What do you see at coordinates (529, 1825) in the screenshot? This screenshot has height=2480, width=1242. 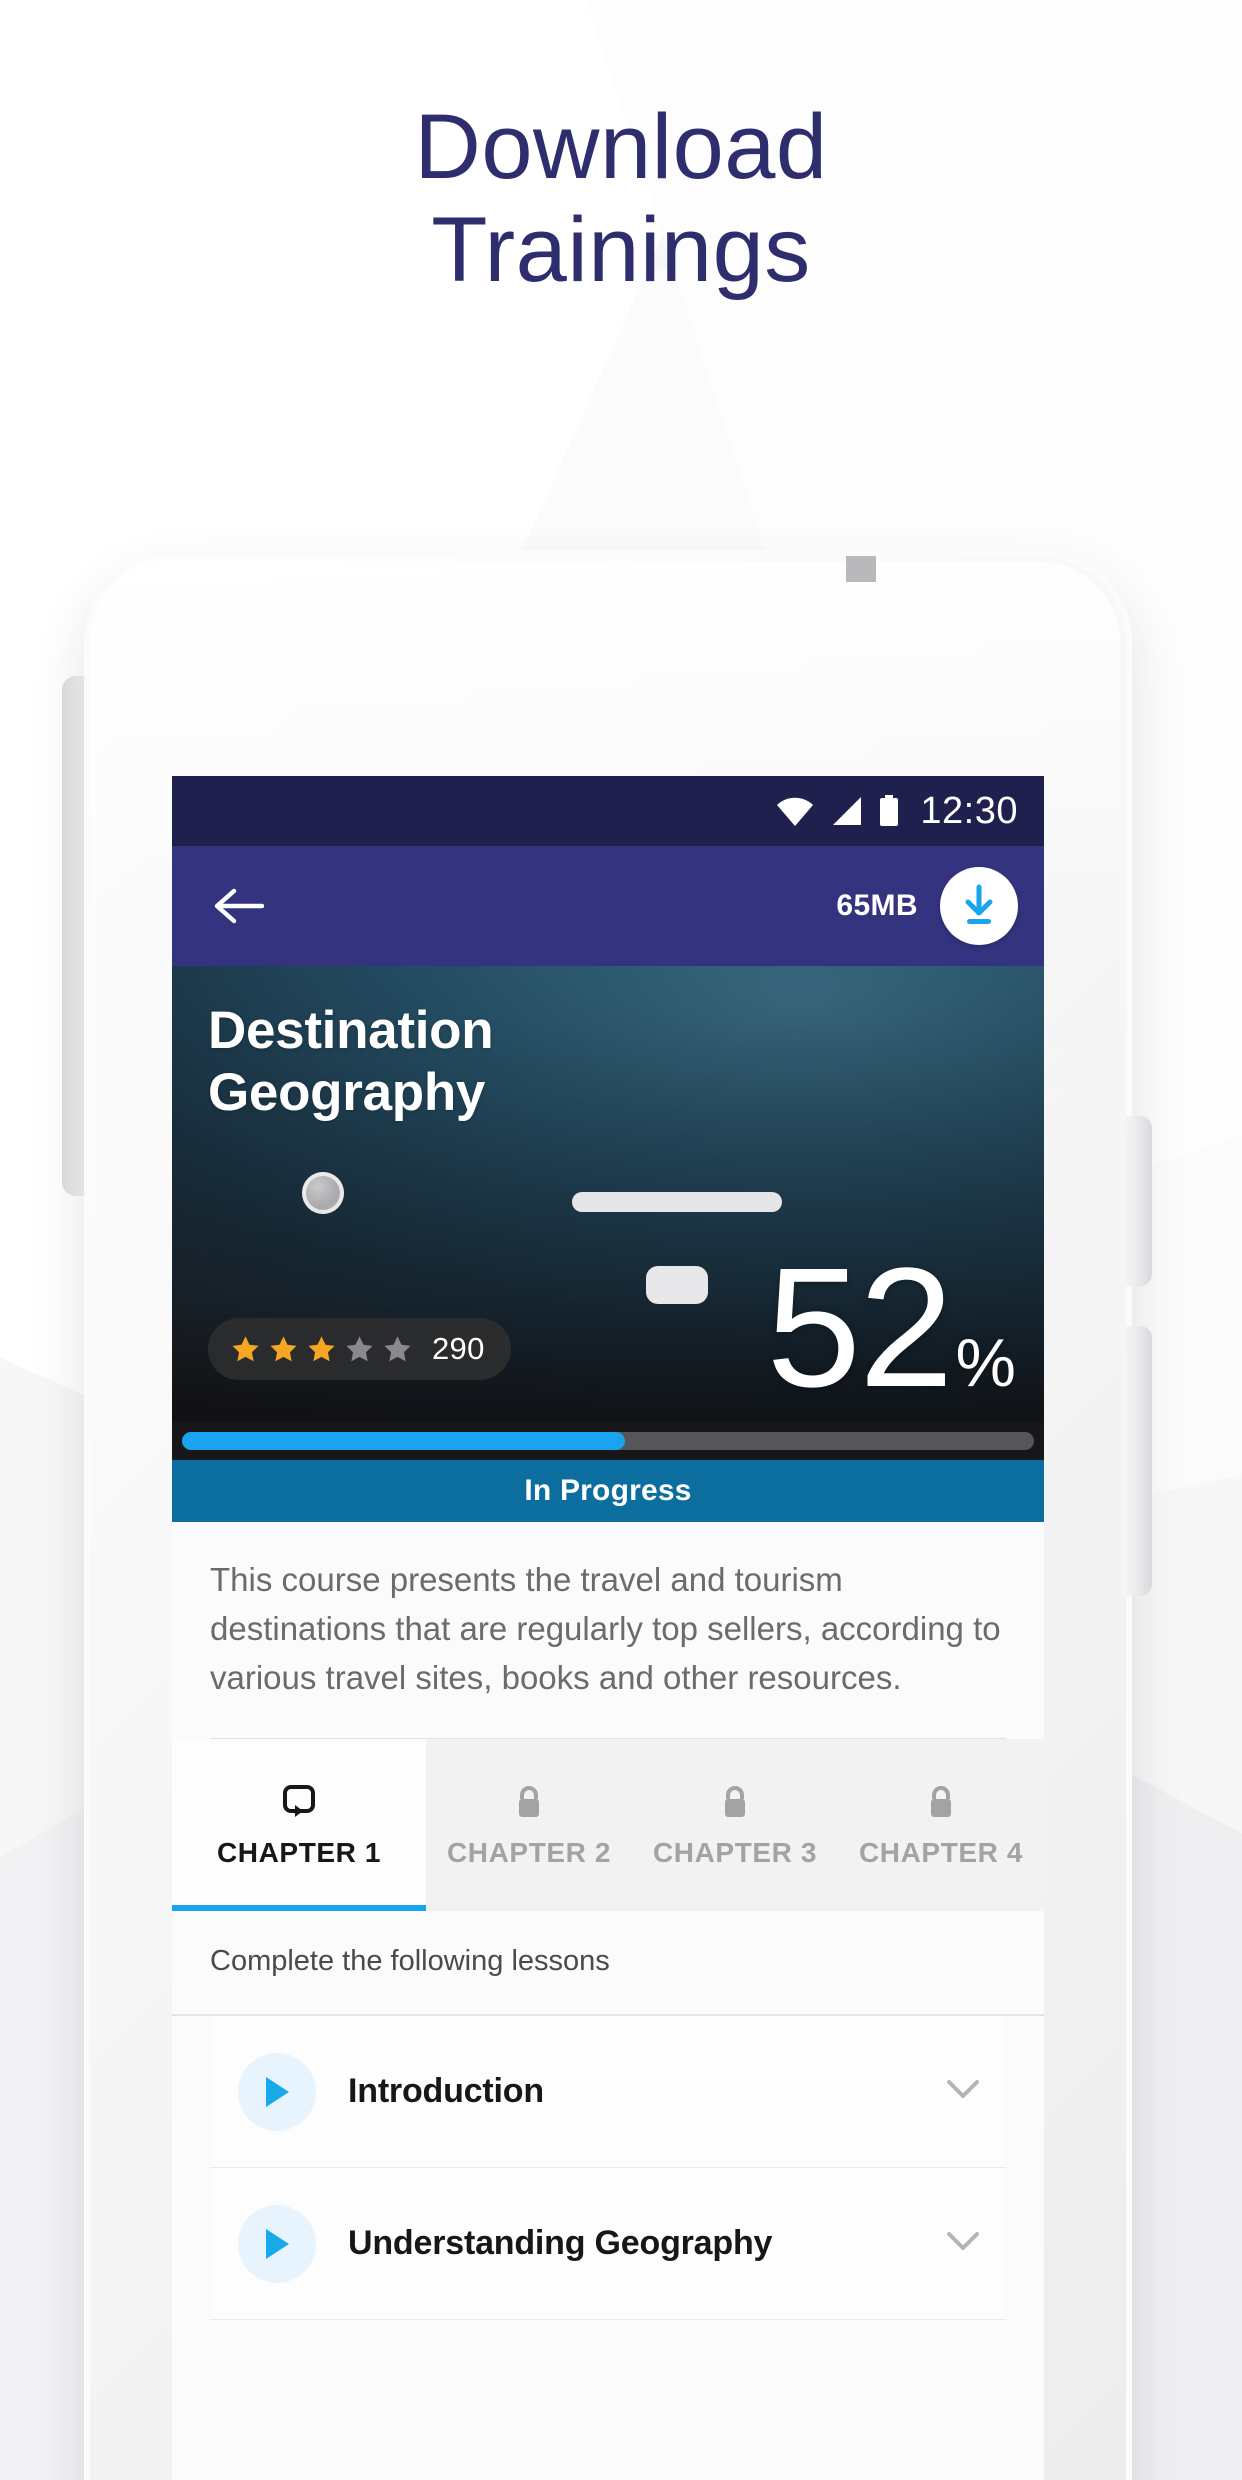 I see `tab-chapter-2: CHAPTER 2` at bounding box center [529, 1825].